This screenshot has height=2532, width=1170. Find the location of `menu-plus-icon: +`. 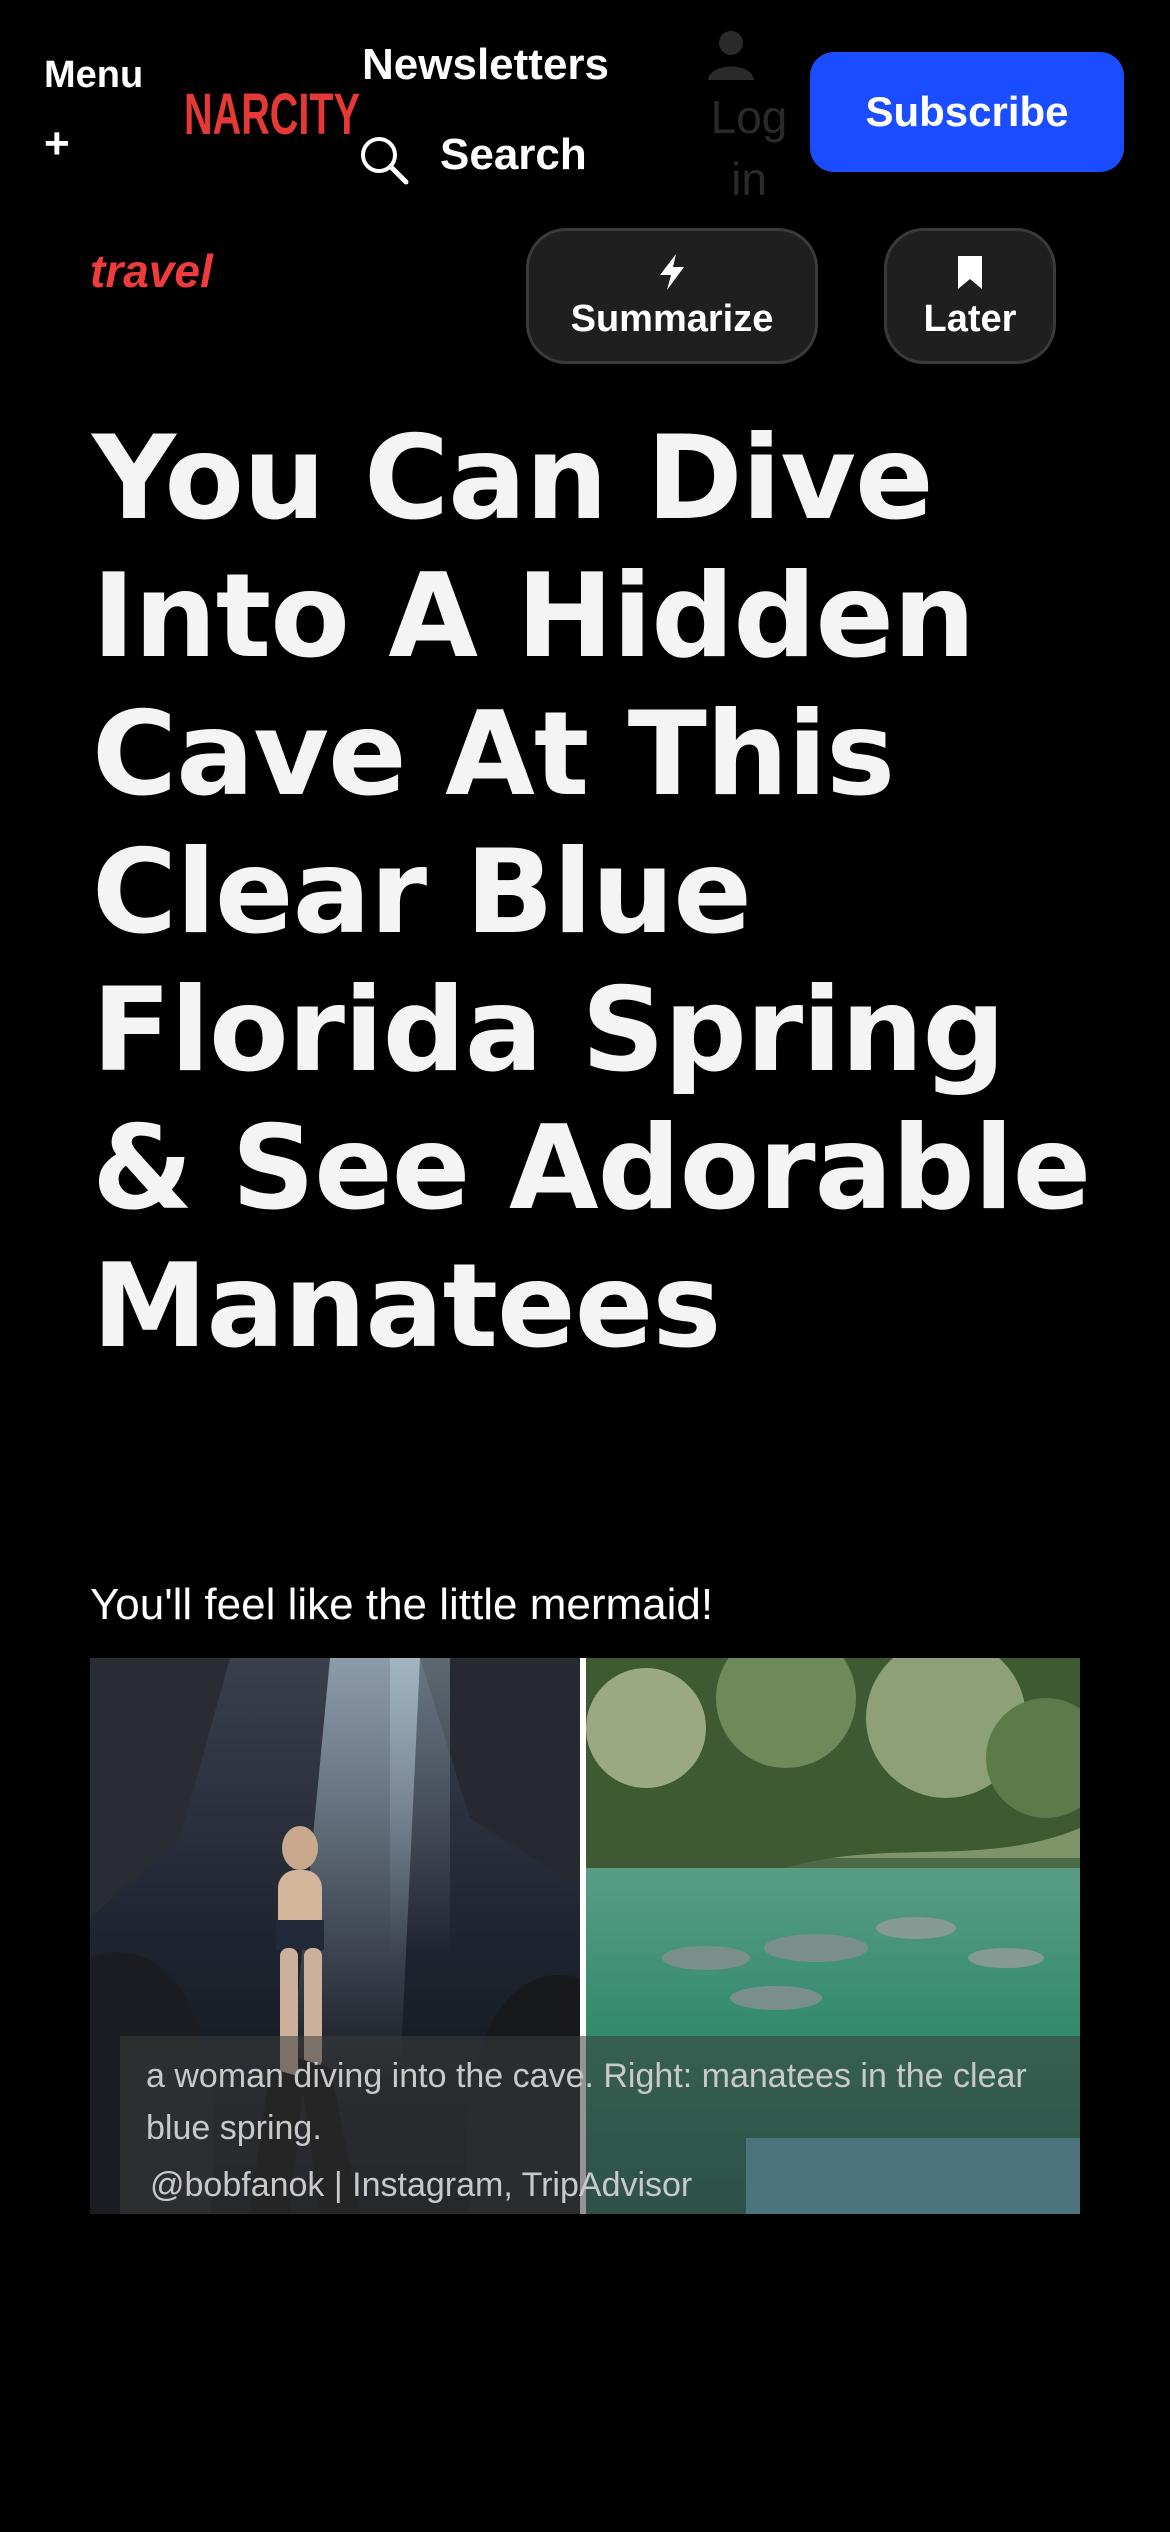

menu-plus-icon: + is located at coordinates (57, 144).